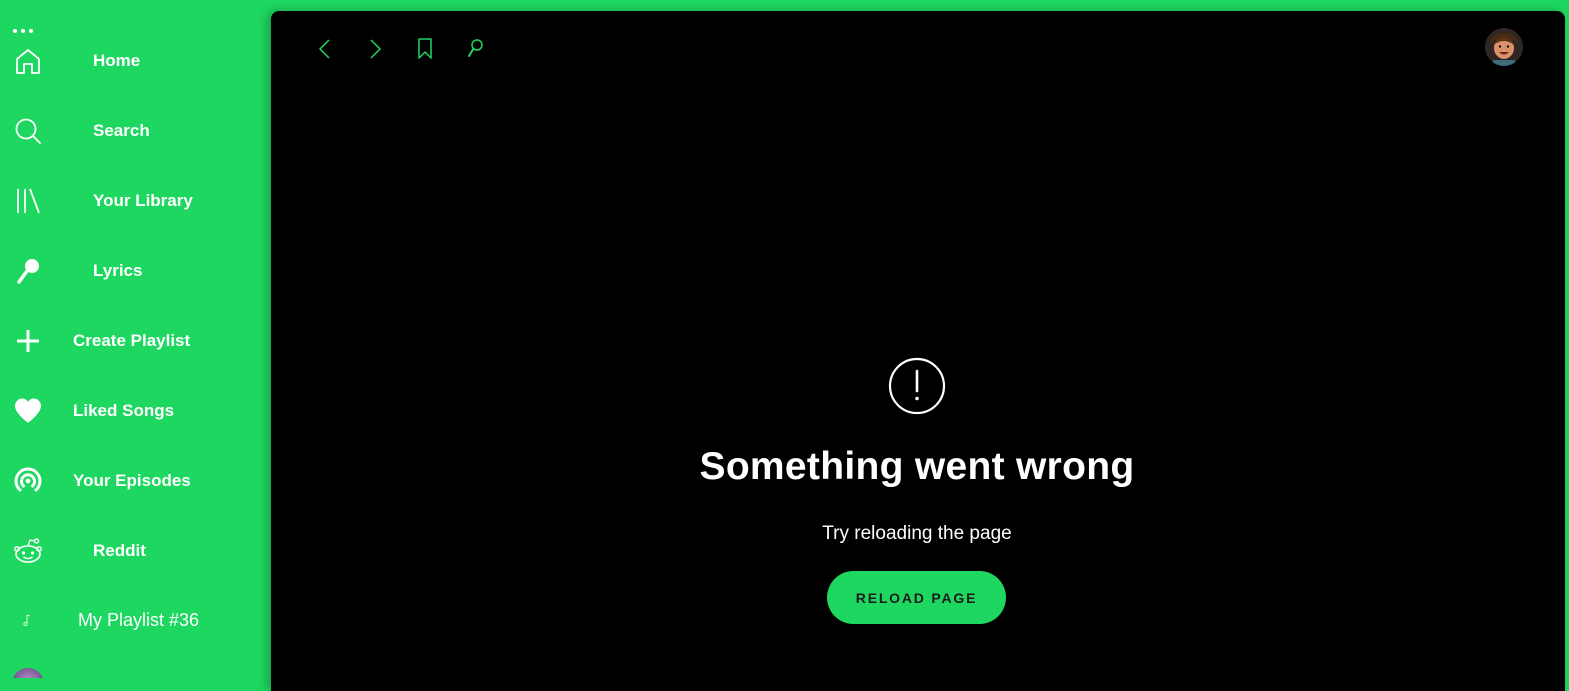 This screenshot has height=691, width=1569. I want to click on sidebar-item-label: My Playlist #36, so click(139, 619).